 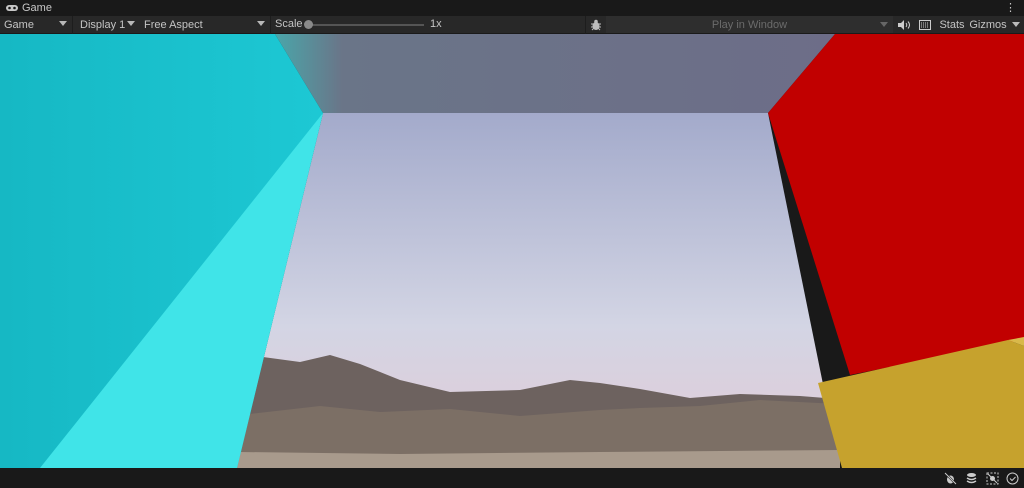 I want to click on ceiling-wall, so click(x=555, y=73).